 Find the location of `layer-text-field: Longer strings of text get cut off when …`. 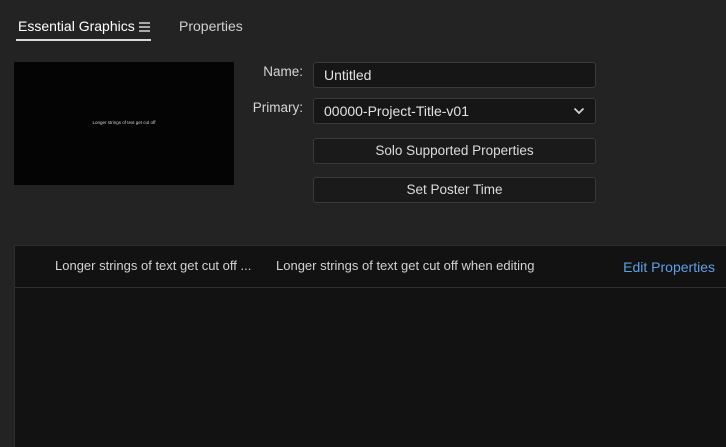

layer-text-field: Longer strings of text get cut off when … is located at coordinates (405, 265).